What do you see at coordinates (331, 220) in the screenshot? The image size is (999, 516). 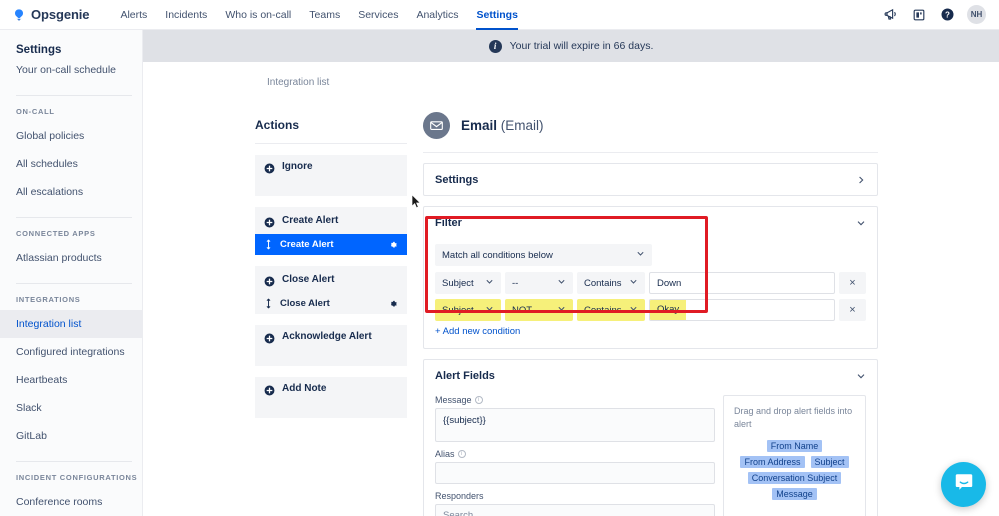 I see `action-create-alert: Create Alert` at bounding box center [331, 220].